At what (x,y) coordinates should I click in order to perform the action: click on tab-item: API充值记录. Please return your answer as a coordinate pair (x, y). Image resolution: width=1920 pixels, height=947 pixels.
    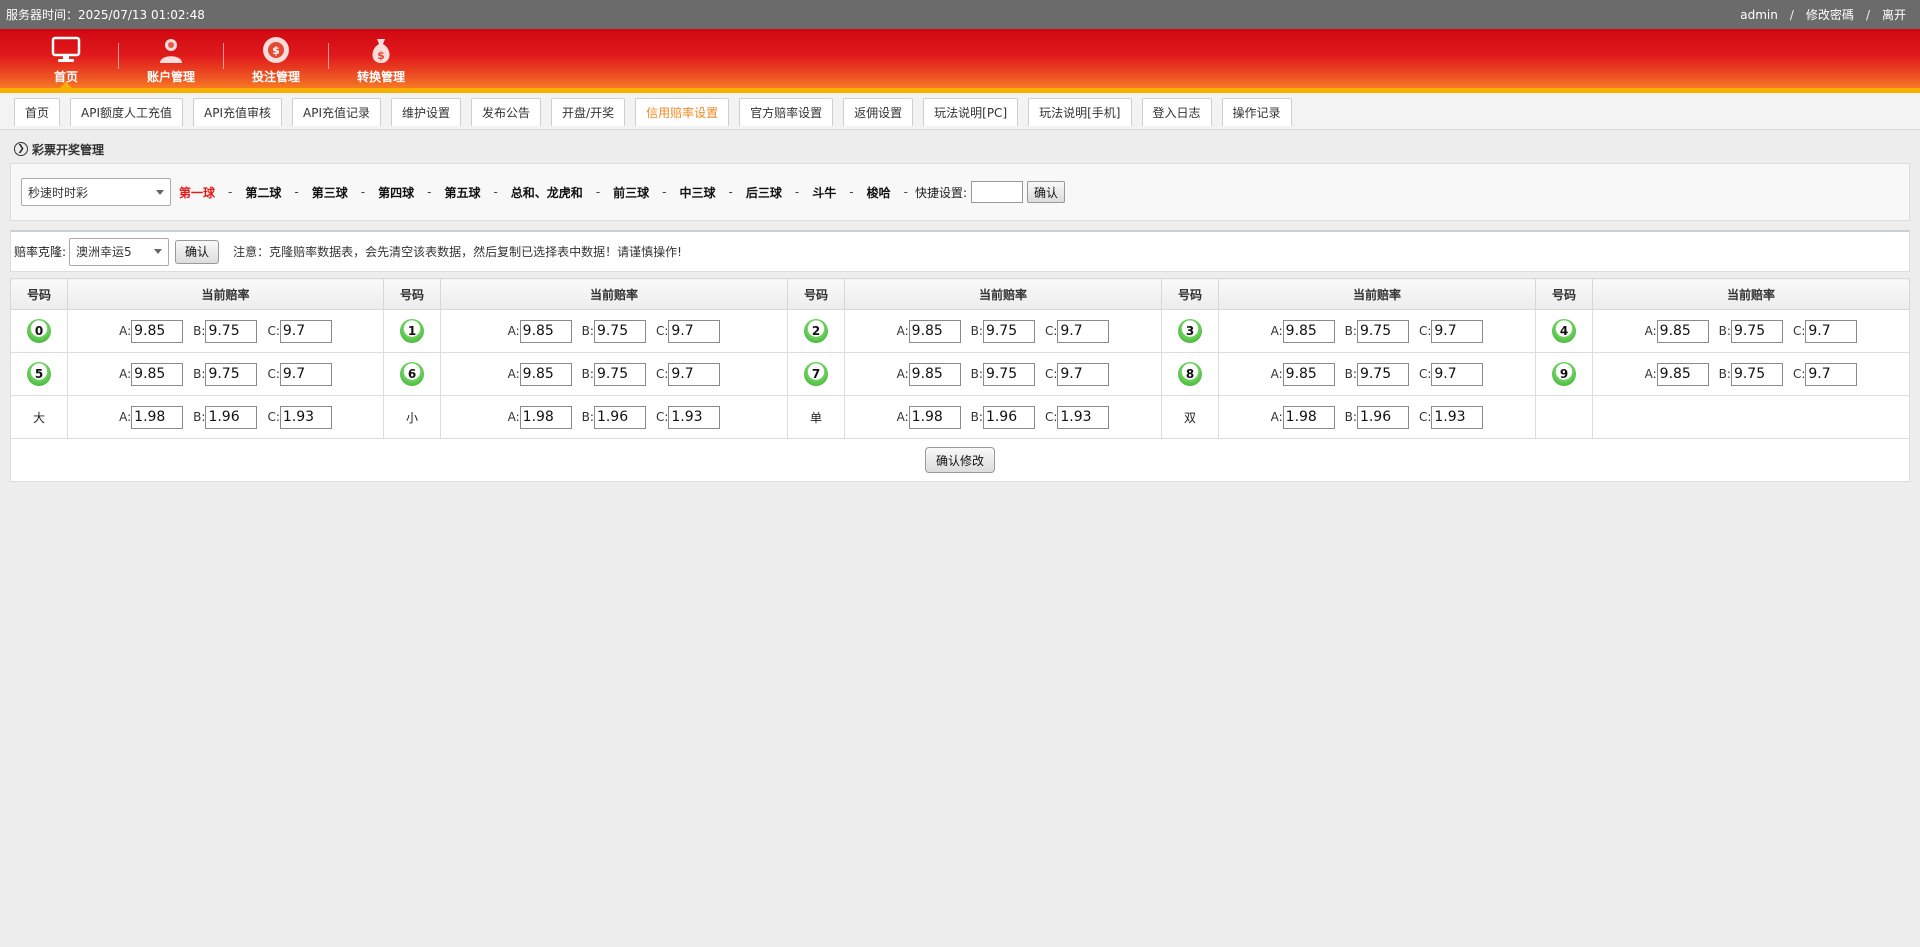
    Looking at the image, I should click on (337, 112).